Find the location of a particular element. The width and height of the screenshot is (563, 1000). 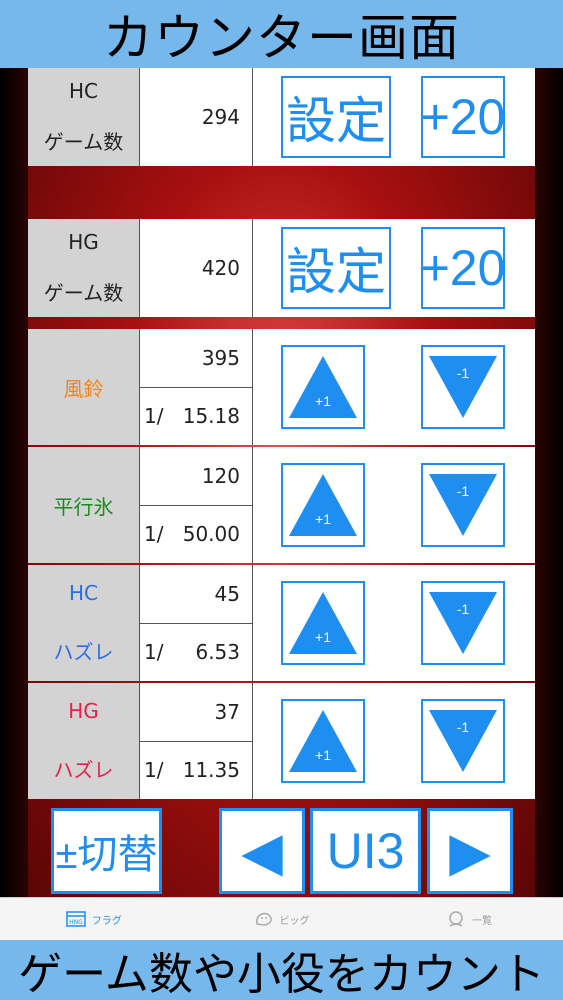

svg-text: HNG is located at coordinates (76, 922).